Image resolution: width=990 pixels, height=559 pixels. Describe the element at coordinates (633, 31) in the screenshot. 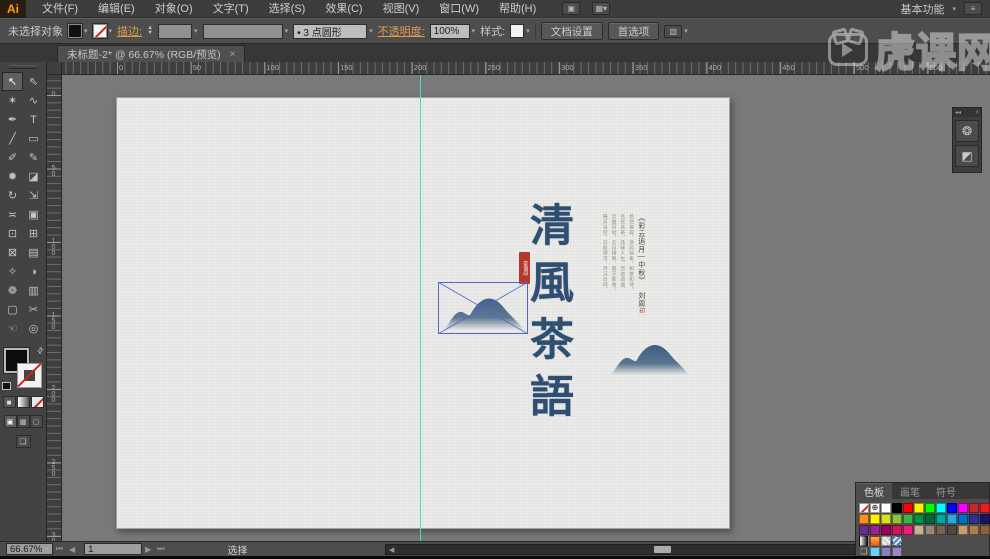

I see `preferences-button: 首选项` at that location.